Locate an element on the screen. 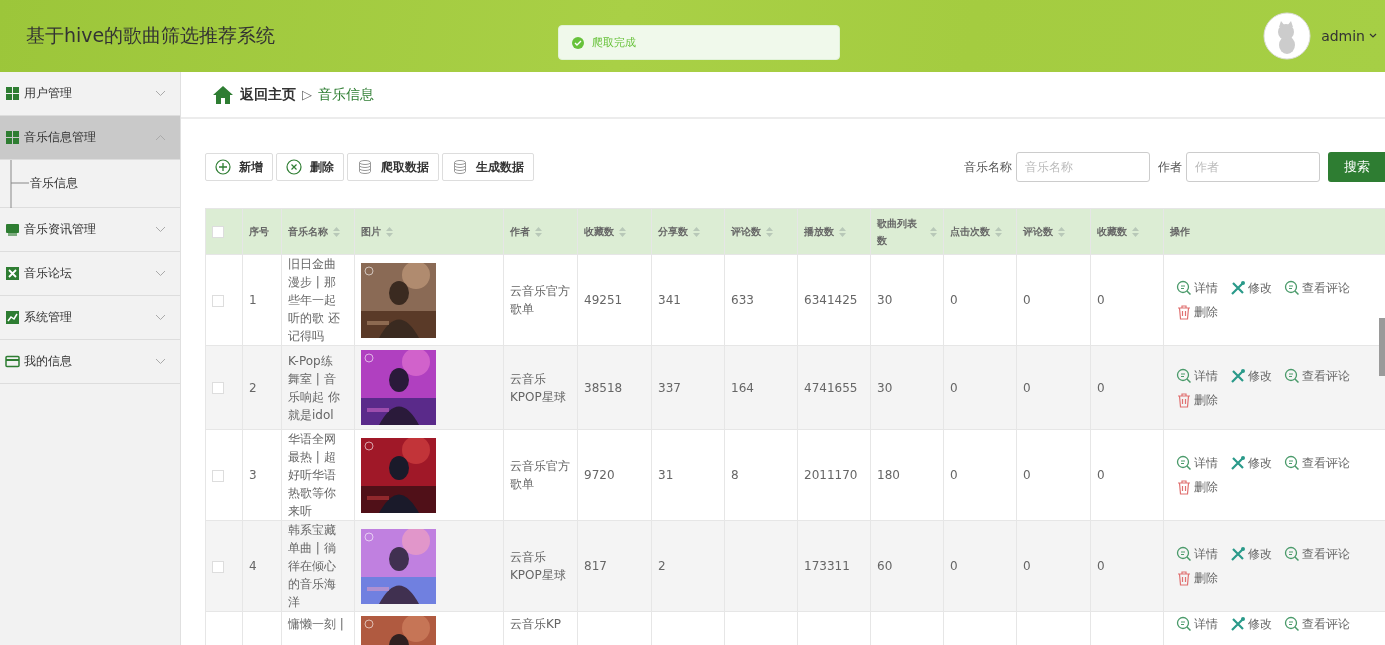 This screenshot has height=645, width=1385. column-header: 点击次数 is located at coordinates (980, 231).